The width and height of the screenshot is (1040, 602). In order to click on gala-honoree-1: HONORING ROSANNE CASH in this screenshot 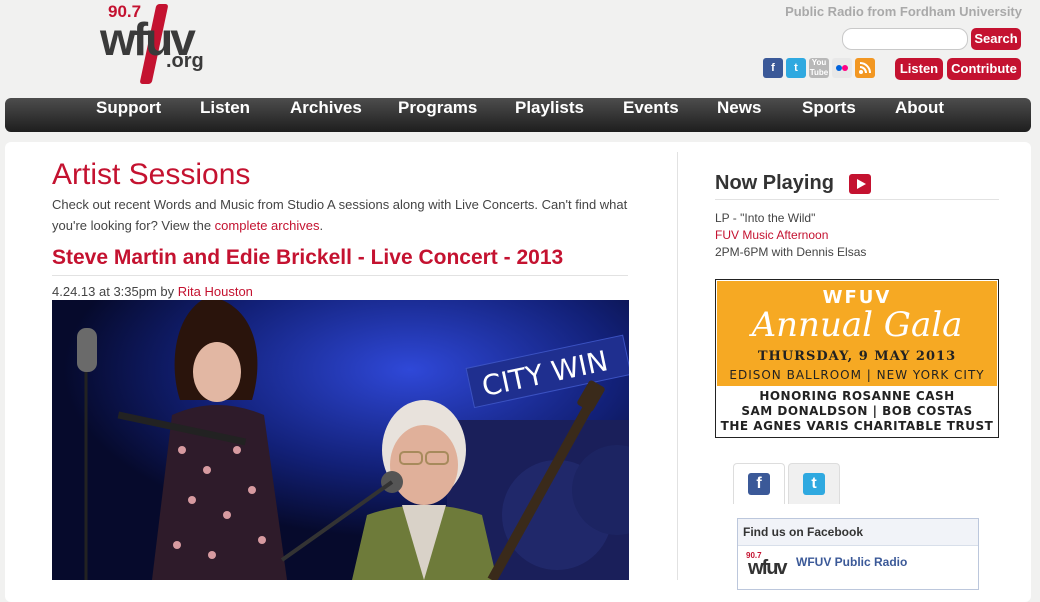, I will do `click(857, 396)`.